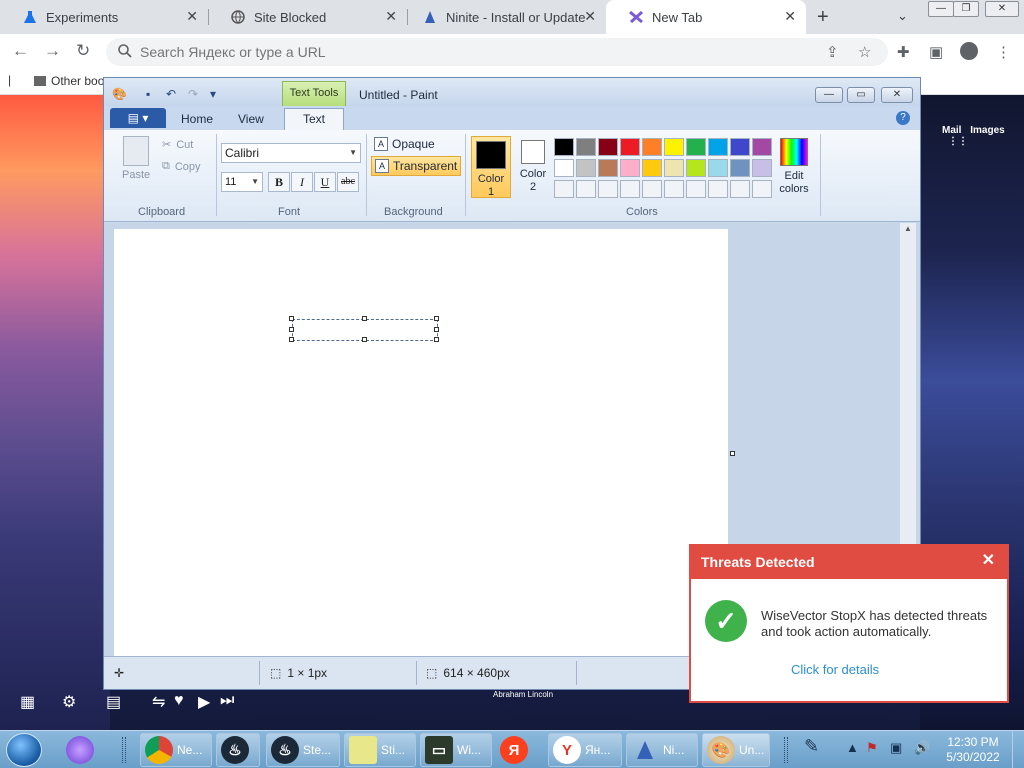  I want to click on close-window-button: ✕, so click(1002, 9).